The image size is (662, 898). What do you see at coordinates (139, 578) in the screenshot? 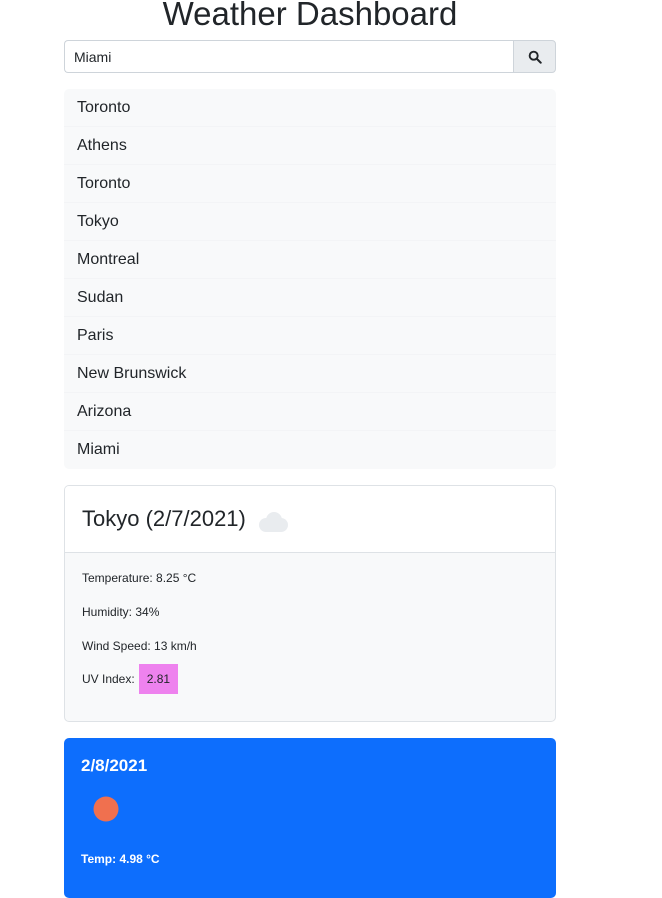
I see `temperature-text: Temperature: 8.25 °C` at bounding box center [139, 578].